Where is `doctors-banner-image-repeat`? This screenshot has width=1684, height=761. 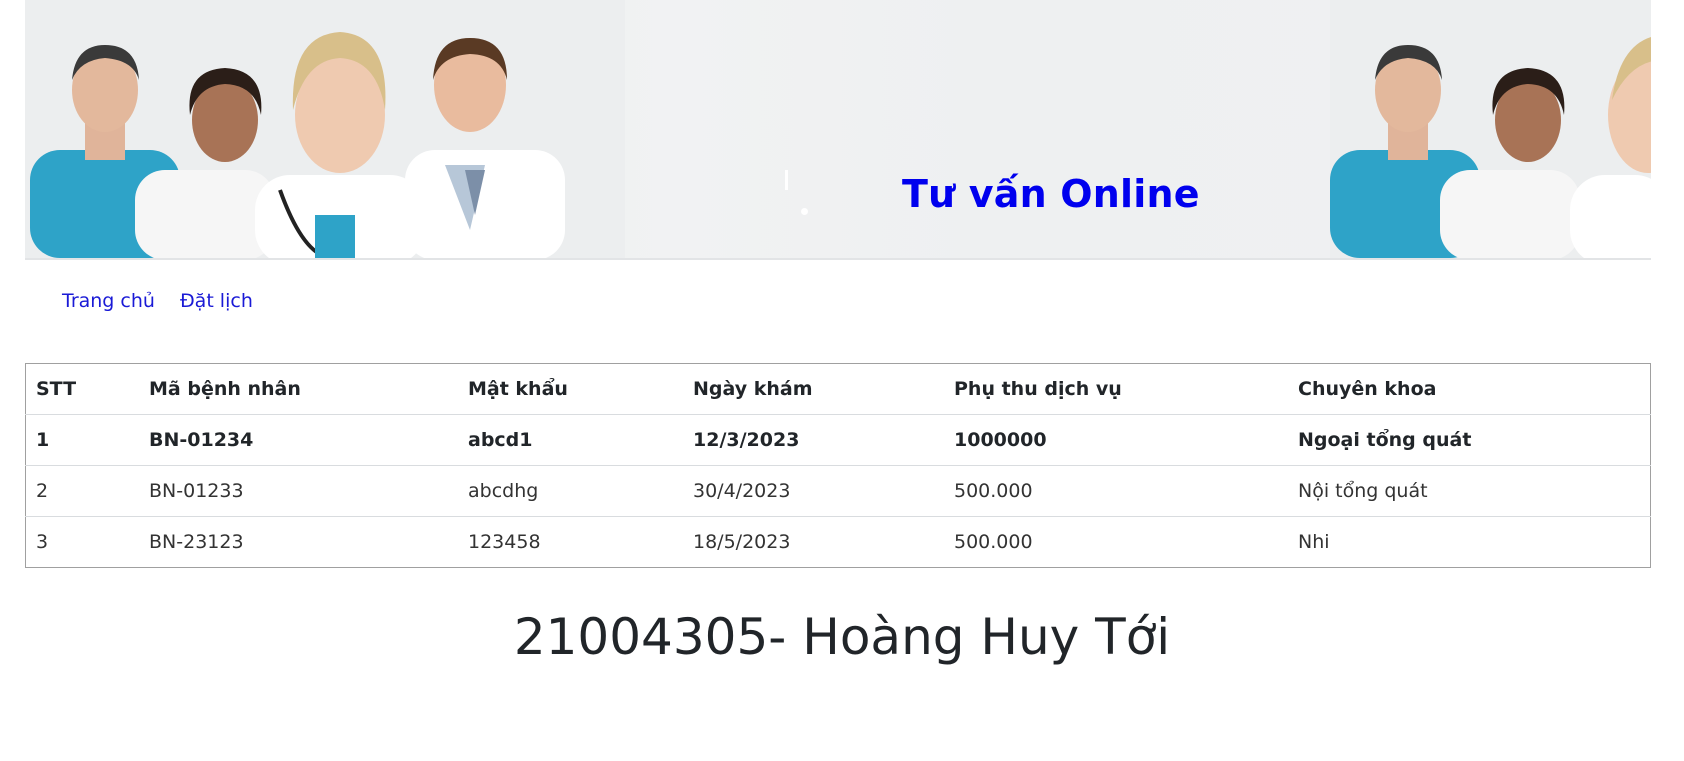 doctors-banner-image-repeat is located at coordinates (1490, 129).